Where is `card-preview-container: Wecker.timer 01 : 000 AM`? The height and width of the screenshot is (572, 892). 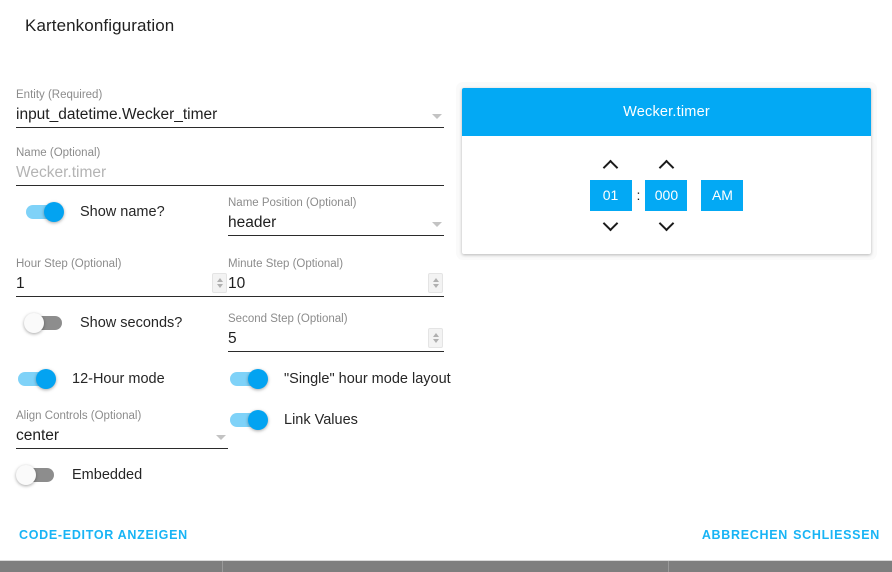 card-preview-container: Wecker.timer 01 : 000 AM is located at coordinates (666, 171).